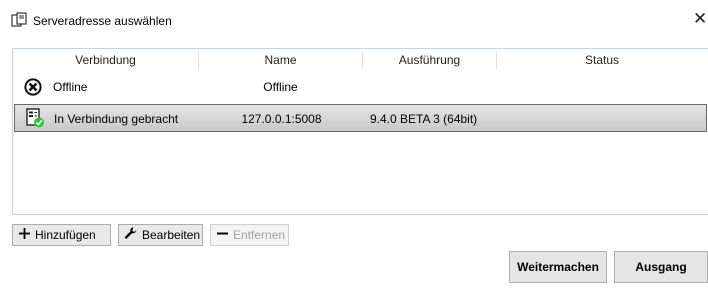 This screenshot has height=289, width=708. What do you see at coordinates (222, 236) in the screenshot?
I see `minus-icon` at bounding box center [222, 236].